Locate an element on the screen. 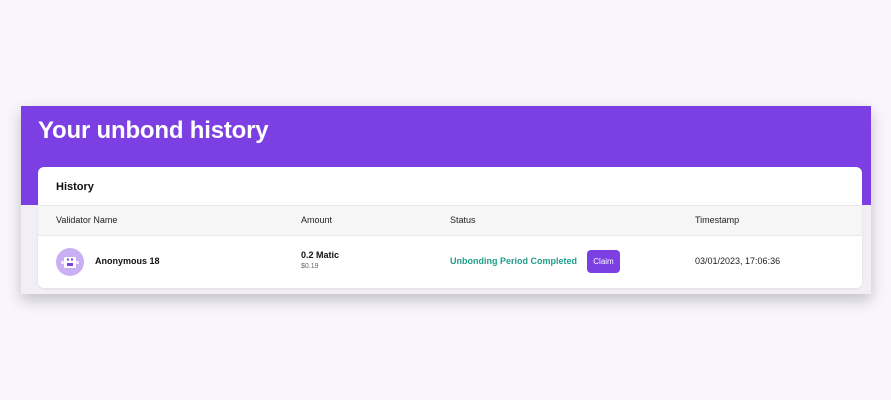 This screenshot has width=891, height=400. robot-icon is located at coordinates (70, 262).